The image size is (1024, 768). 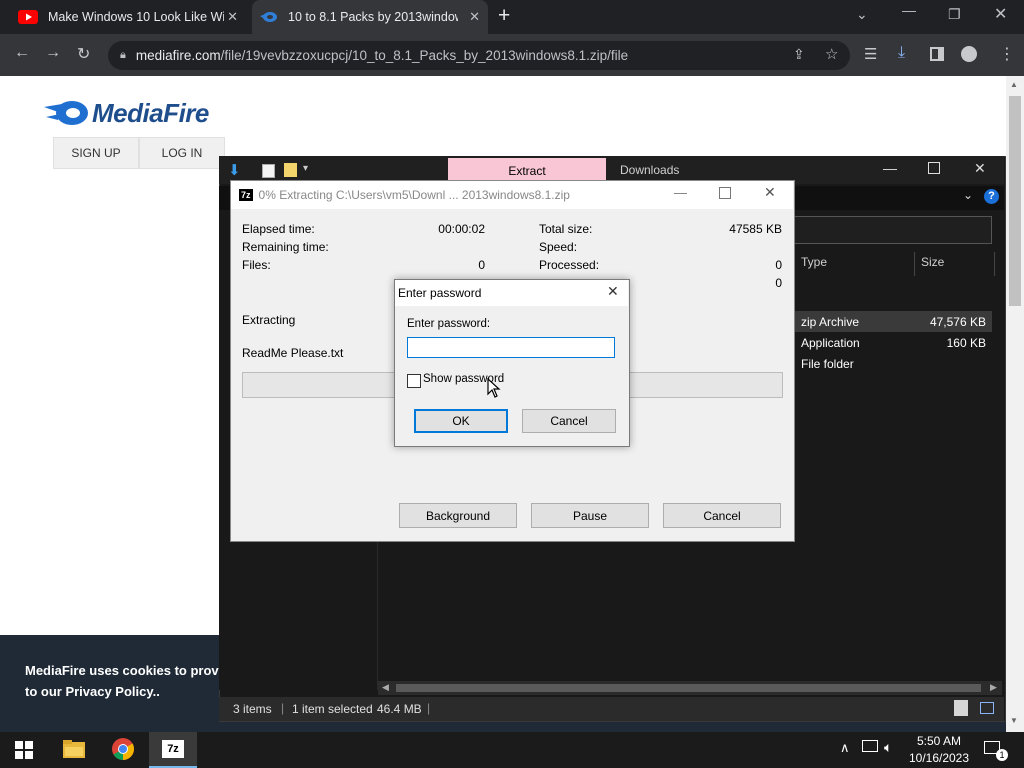 I want to click on file-type: zip Archive, so click(x=830, y=321).